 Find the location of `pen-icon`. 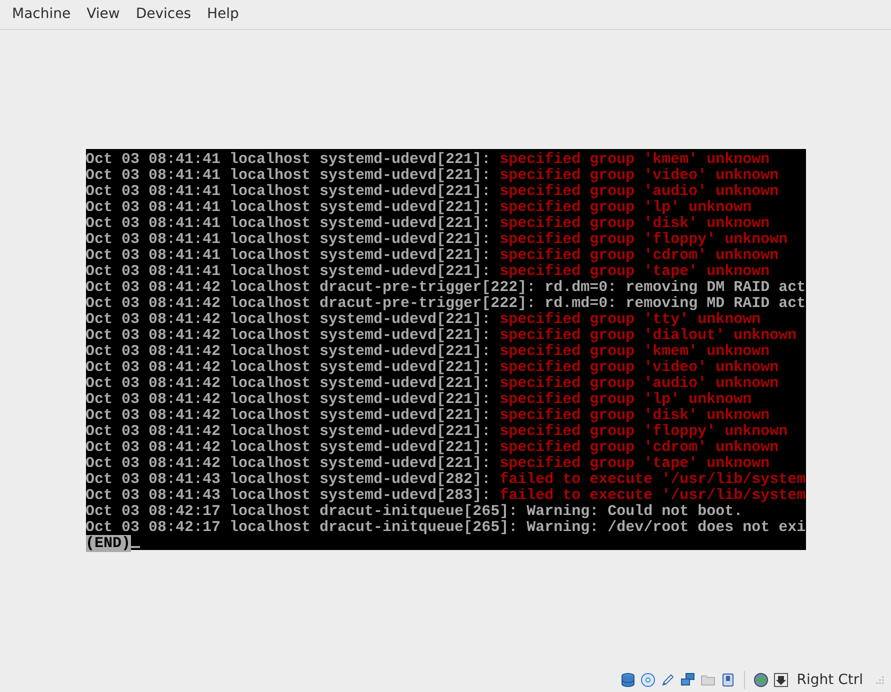

pen-icon is located at coordinates (668, 680).